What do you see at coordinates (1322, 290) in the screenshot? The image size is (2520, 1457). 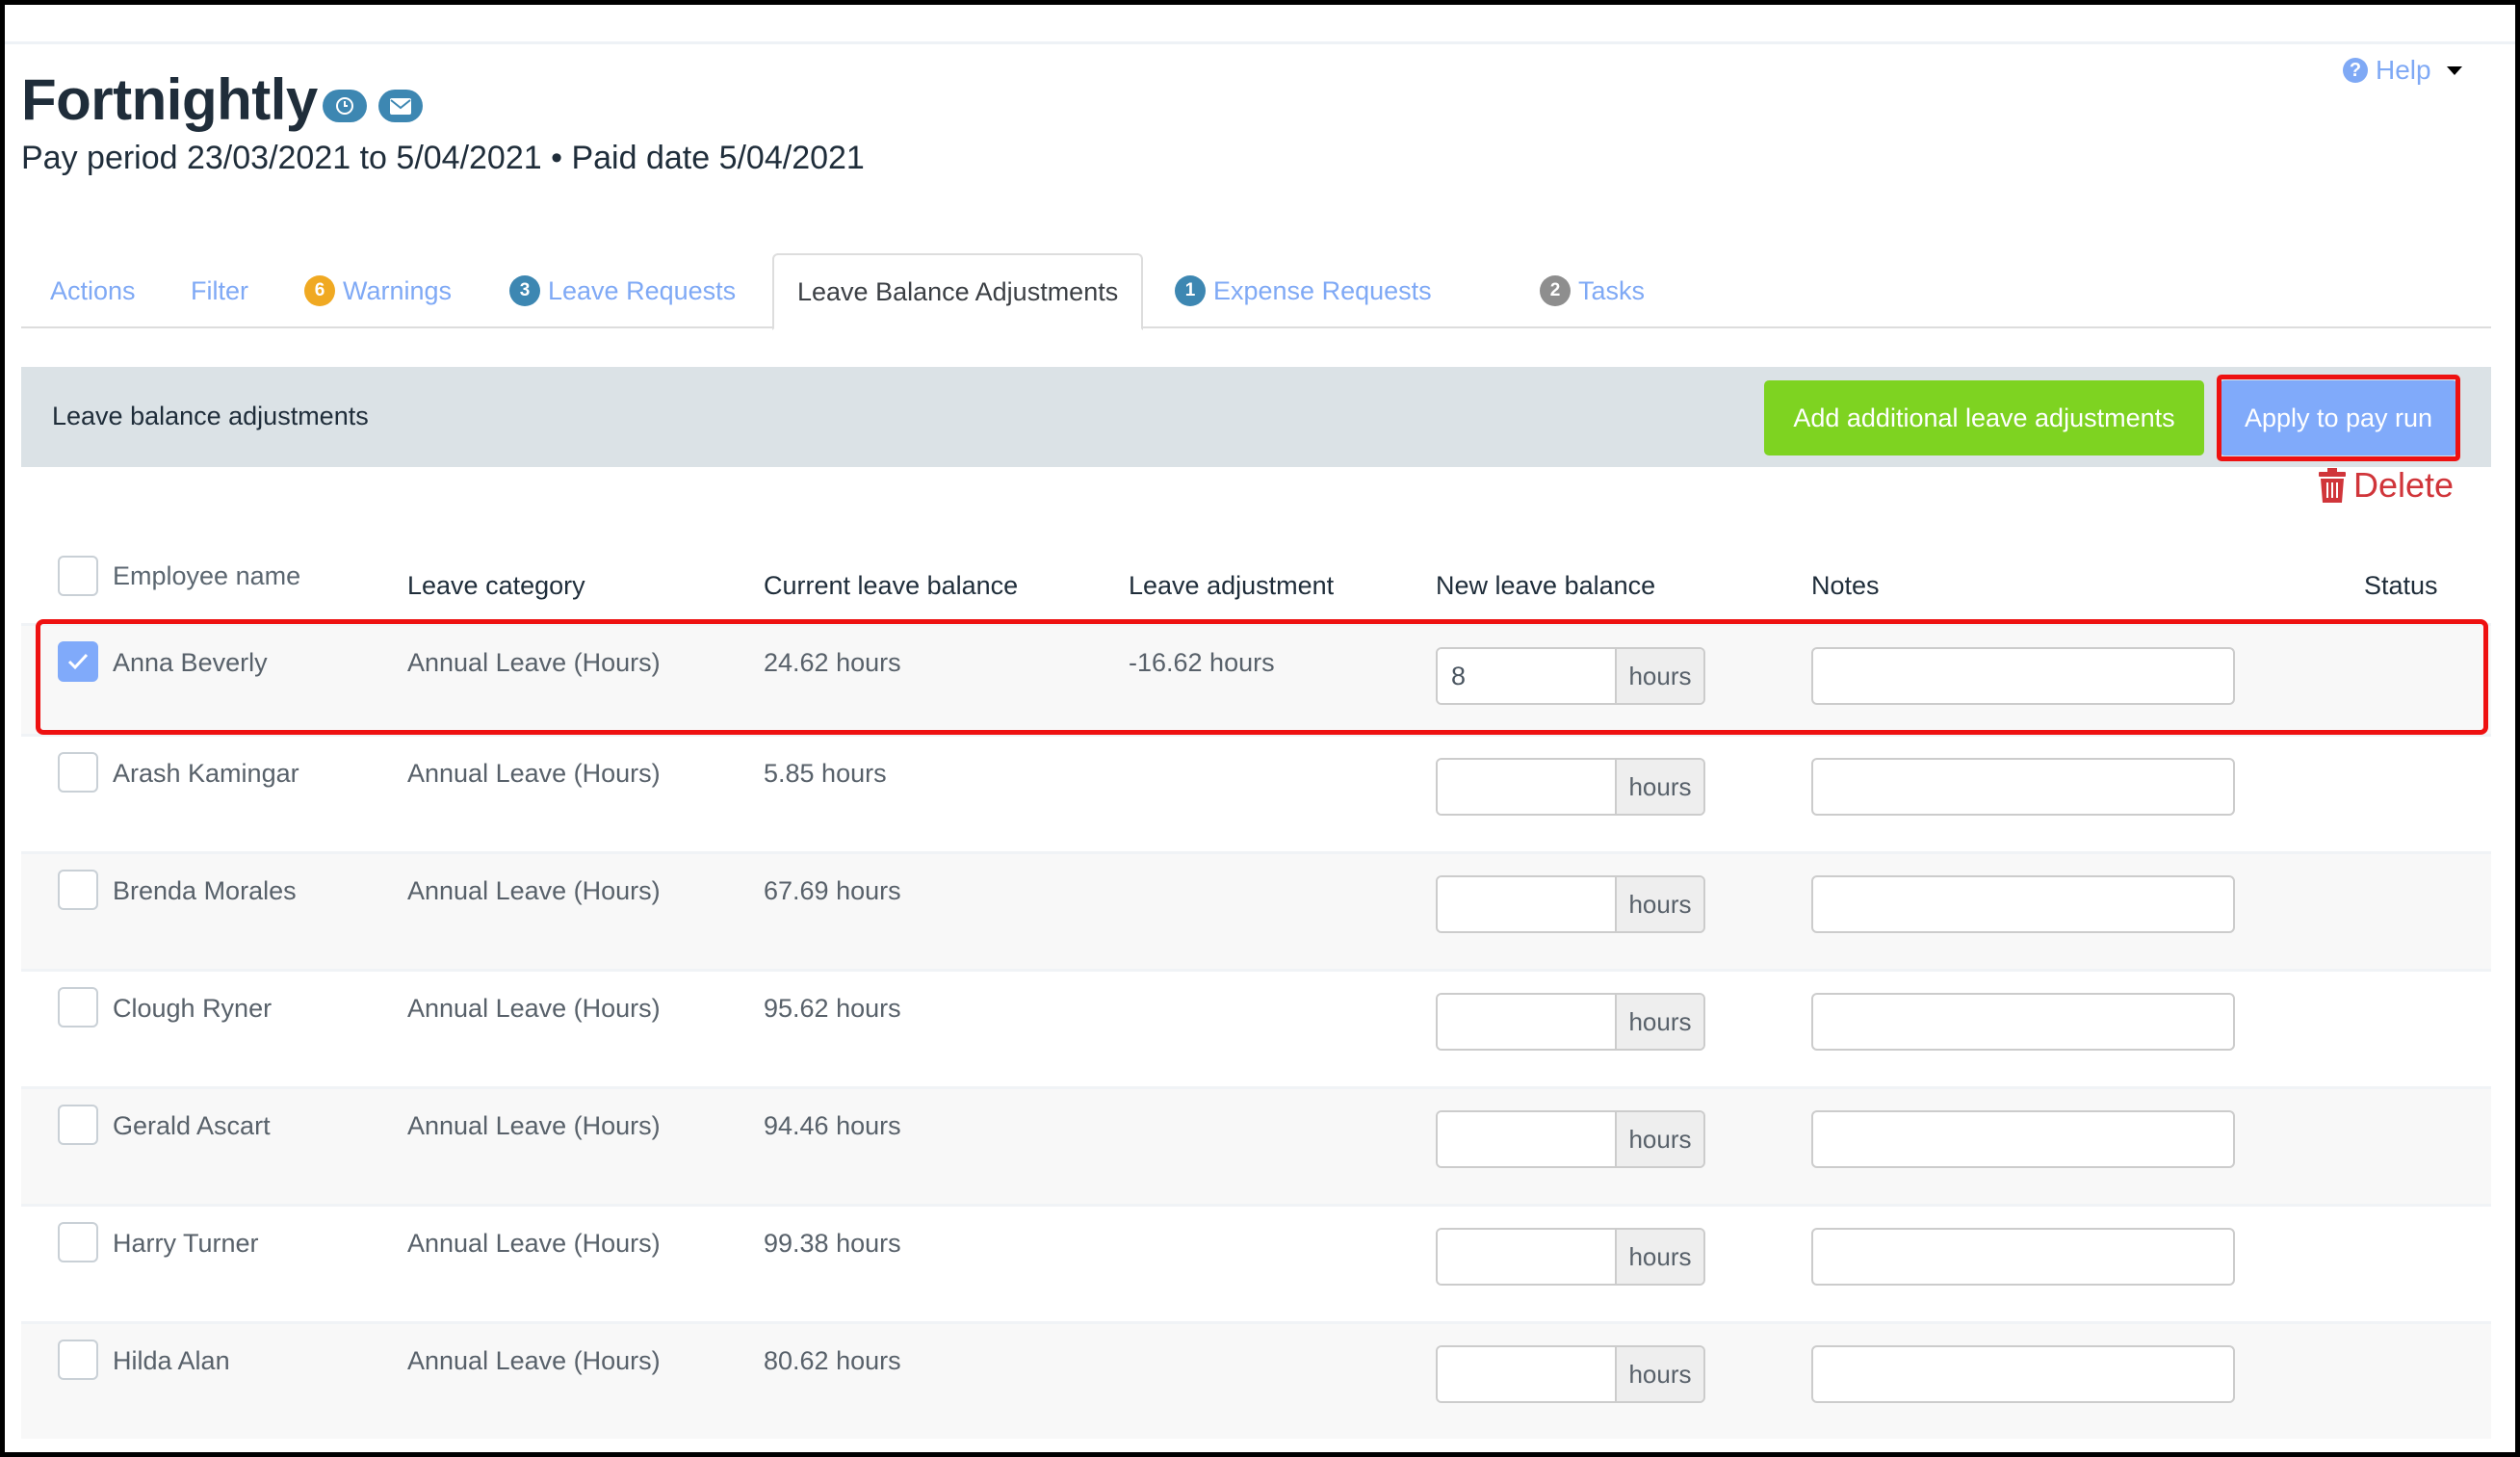 I see `tab-label: Expense Requests` at bounding box center [1322, 290].